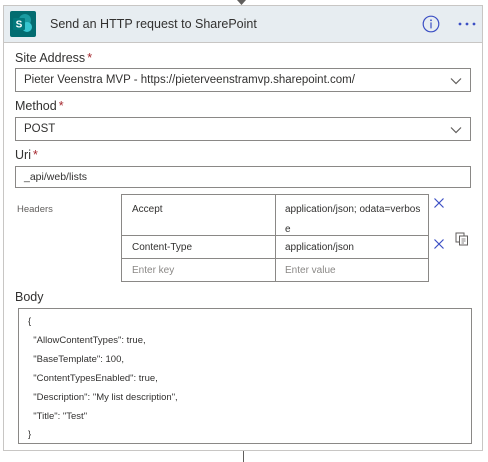 The width and height of the screenshot is (488, 462). I want to click on uri-input: _api/web/lists, so click(243, 177).